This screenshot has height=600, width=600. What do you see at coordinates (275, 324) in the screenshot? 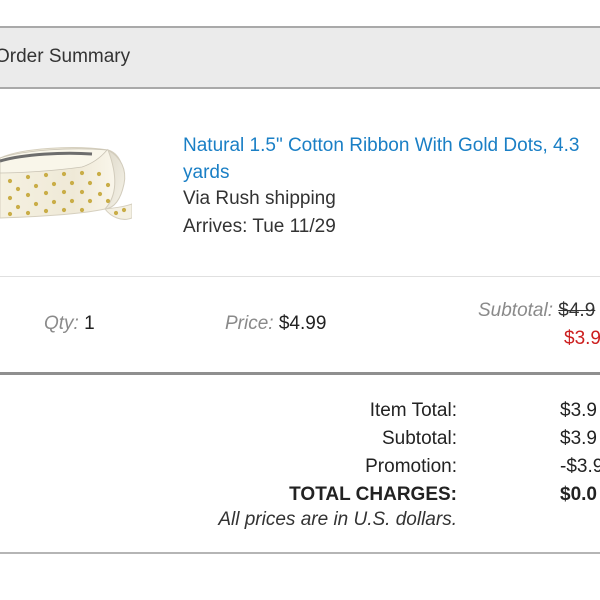
I see `price-row: Price: $4.99` at bounding box center [275, 324].